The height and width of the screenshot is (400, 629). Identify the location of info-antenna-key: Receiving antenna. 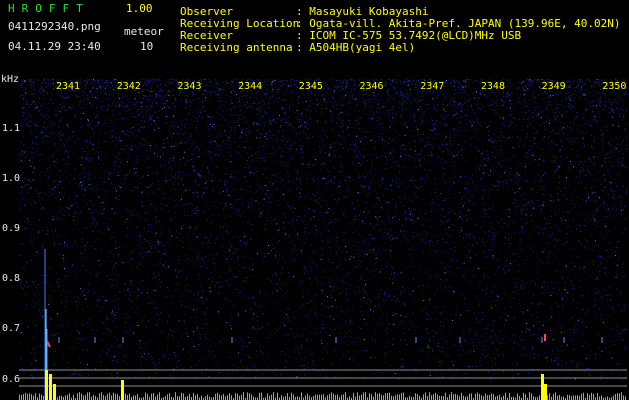
(236, 47).